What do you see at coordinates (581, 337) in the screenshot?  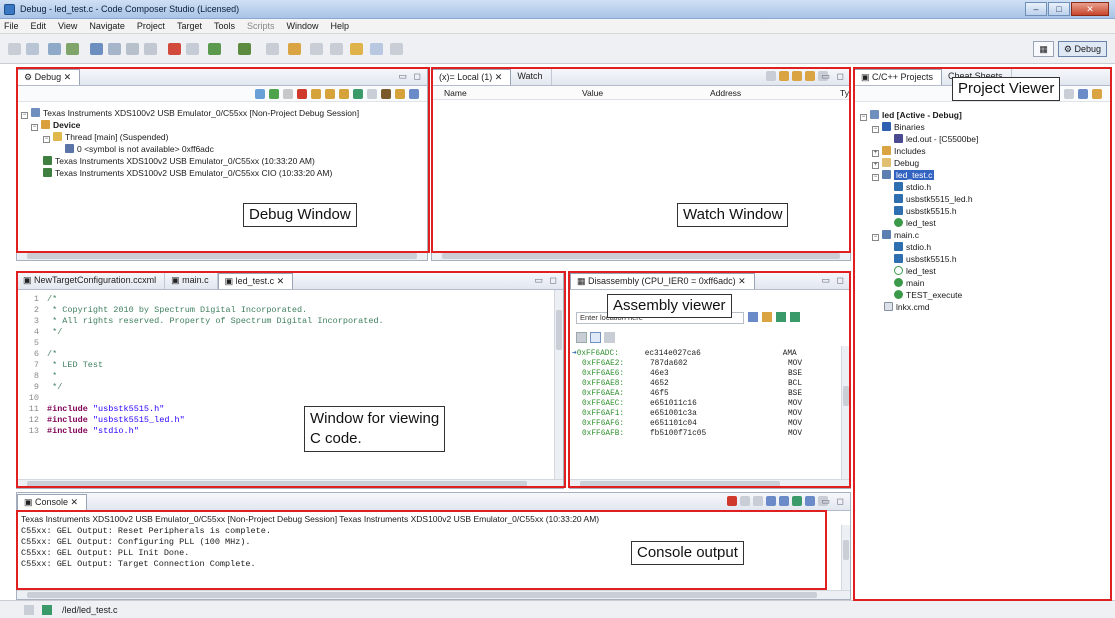 I see `show-source-icon` at bounding box center [581, 337].